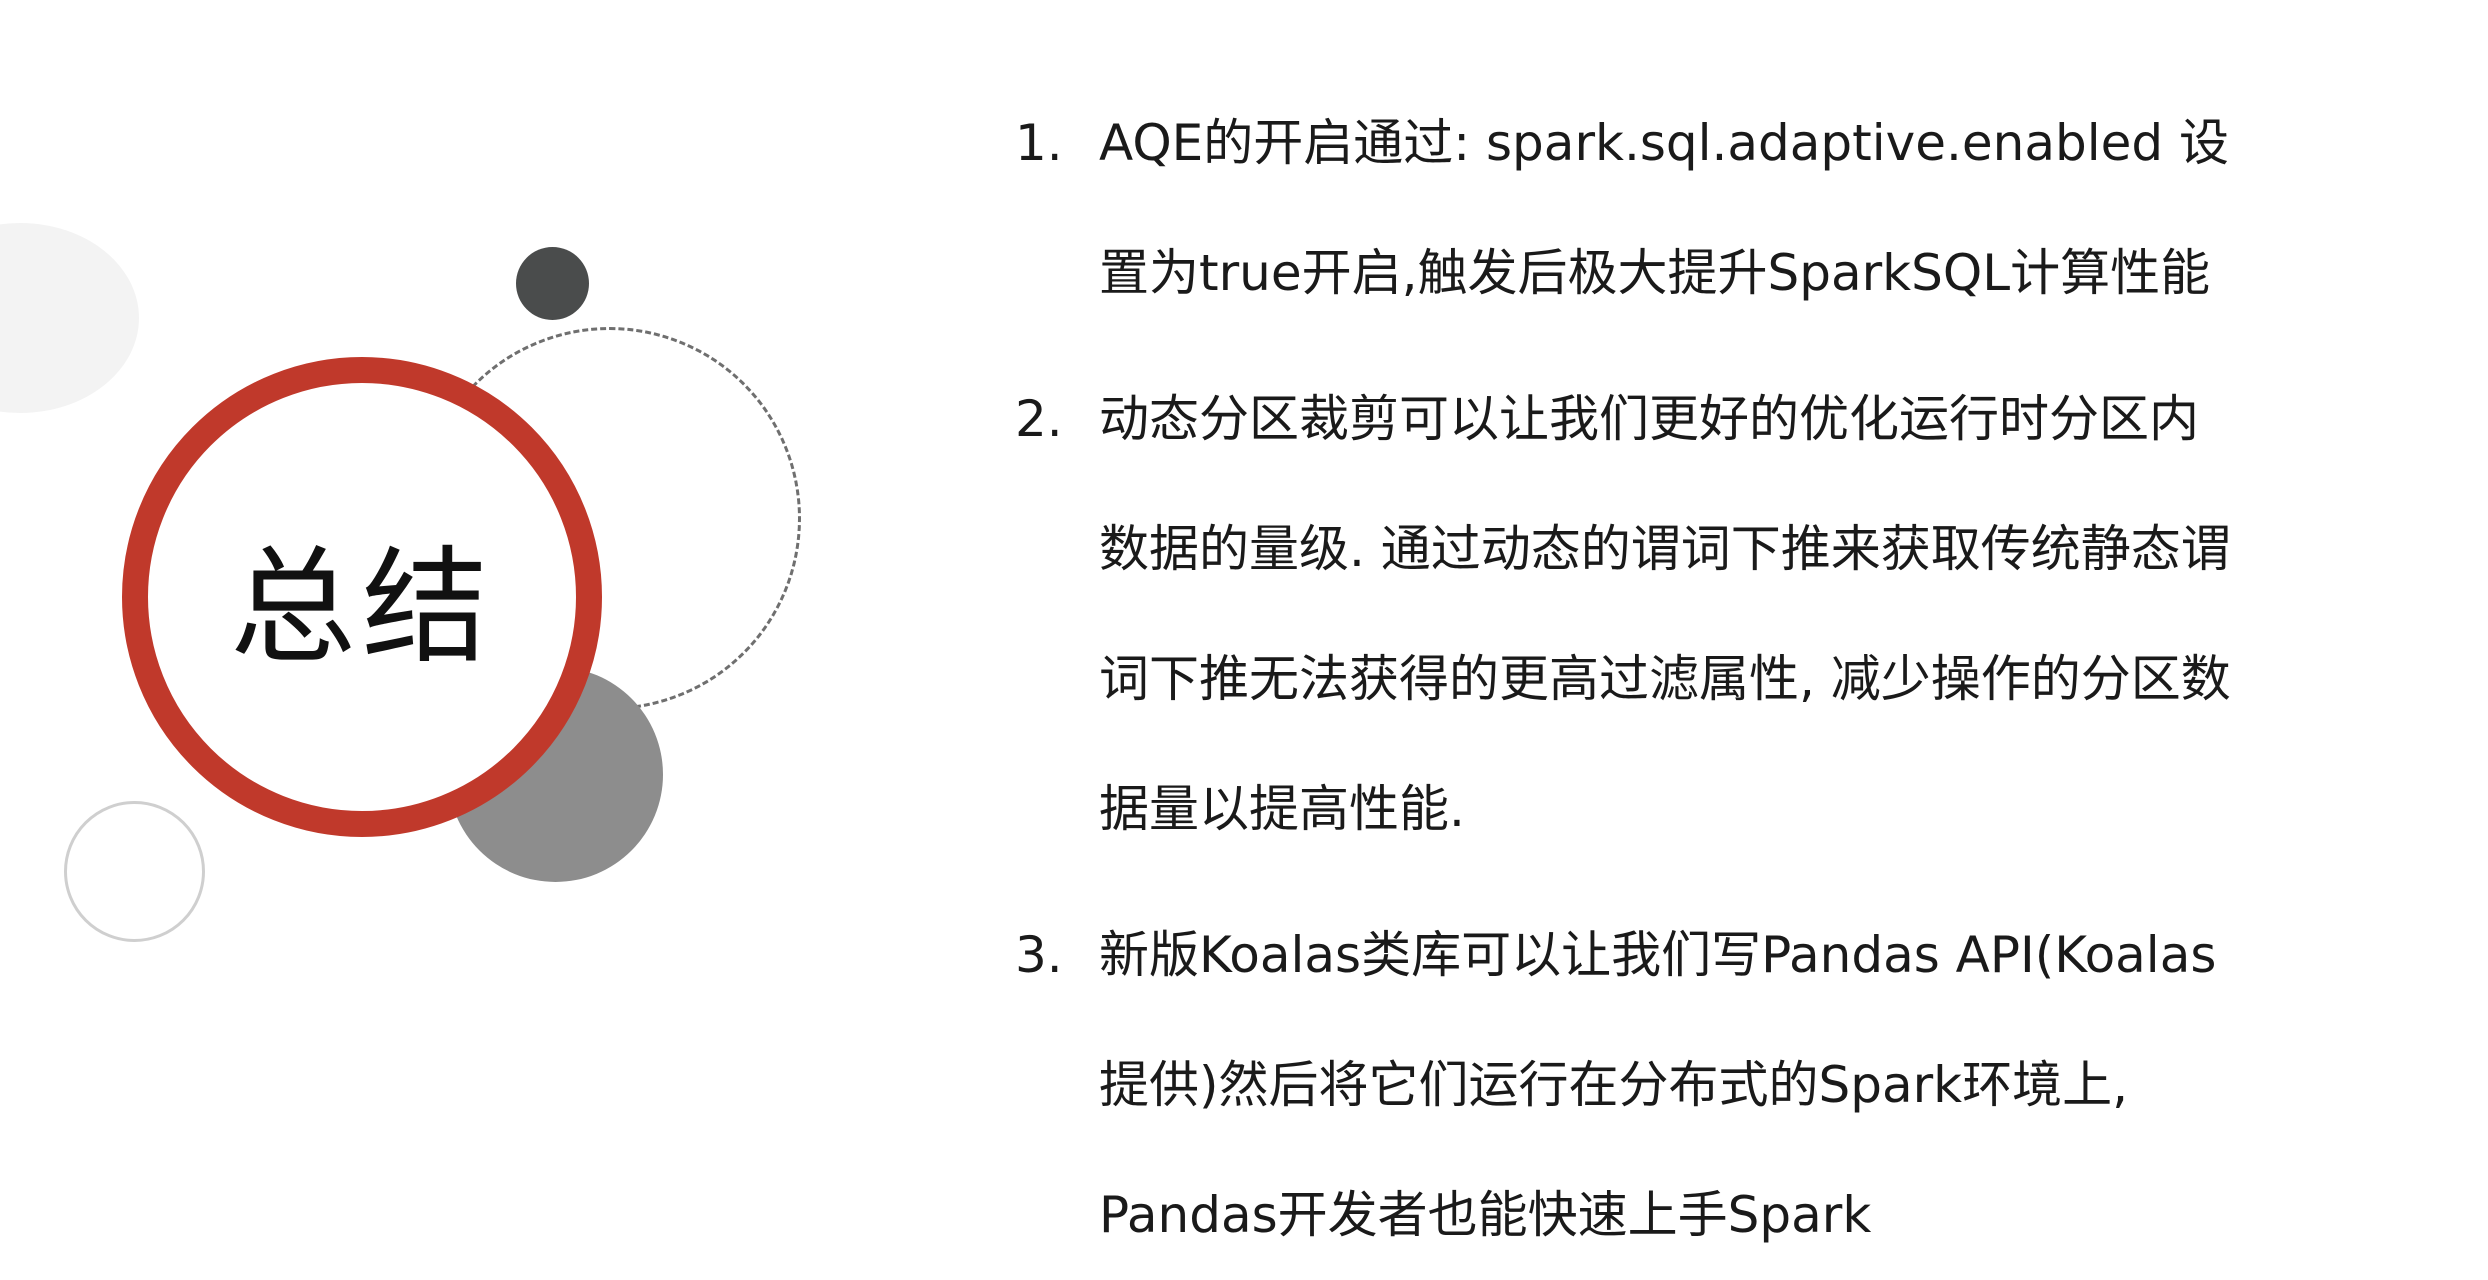 Image resolution: width=2488 pixels, height=1280 pixels. What do you see at coordinates (1039, 143) in the screenshot?
I see `item-number: 1.` at bounding box center [1039, 143].